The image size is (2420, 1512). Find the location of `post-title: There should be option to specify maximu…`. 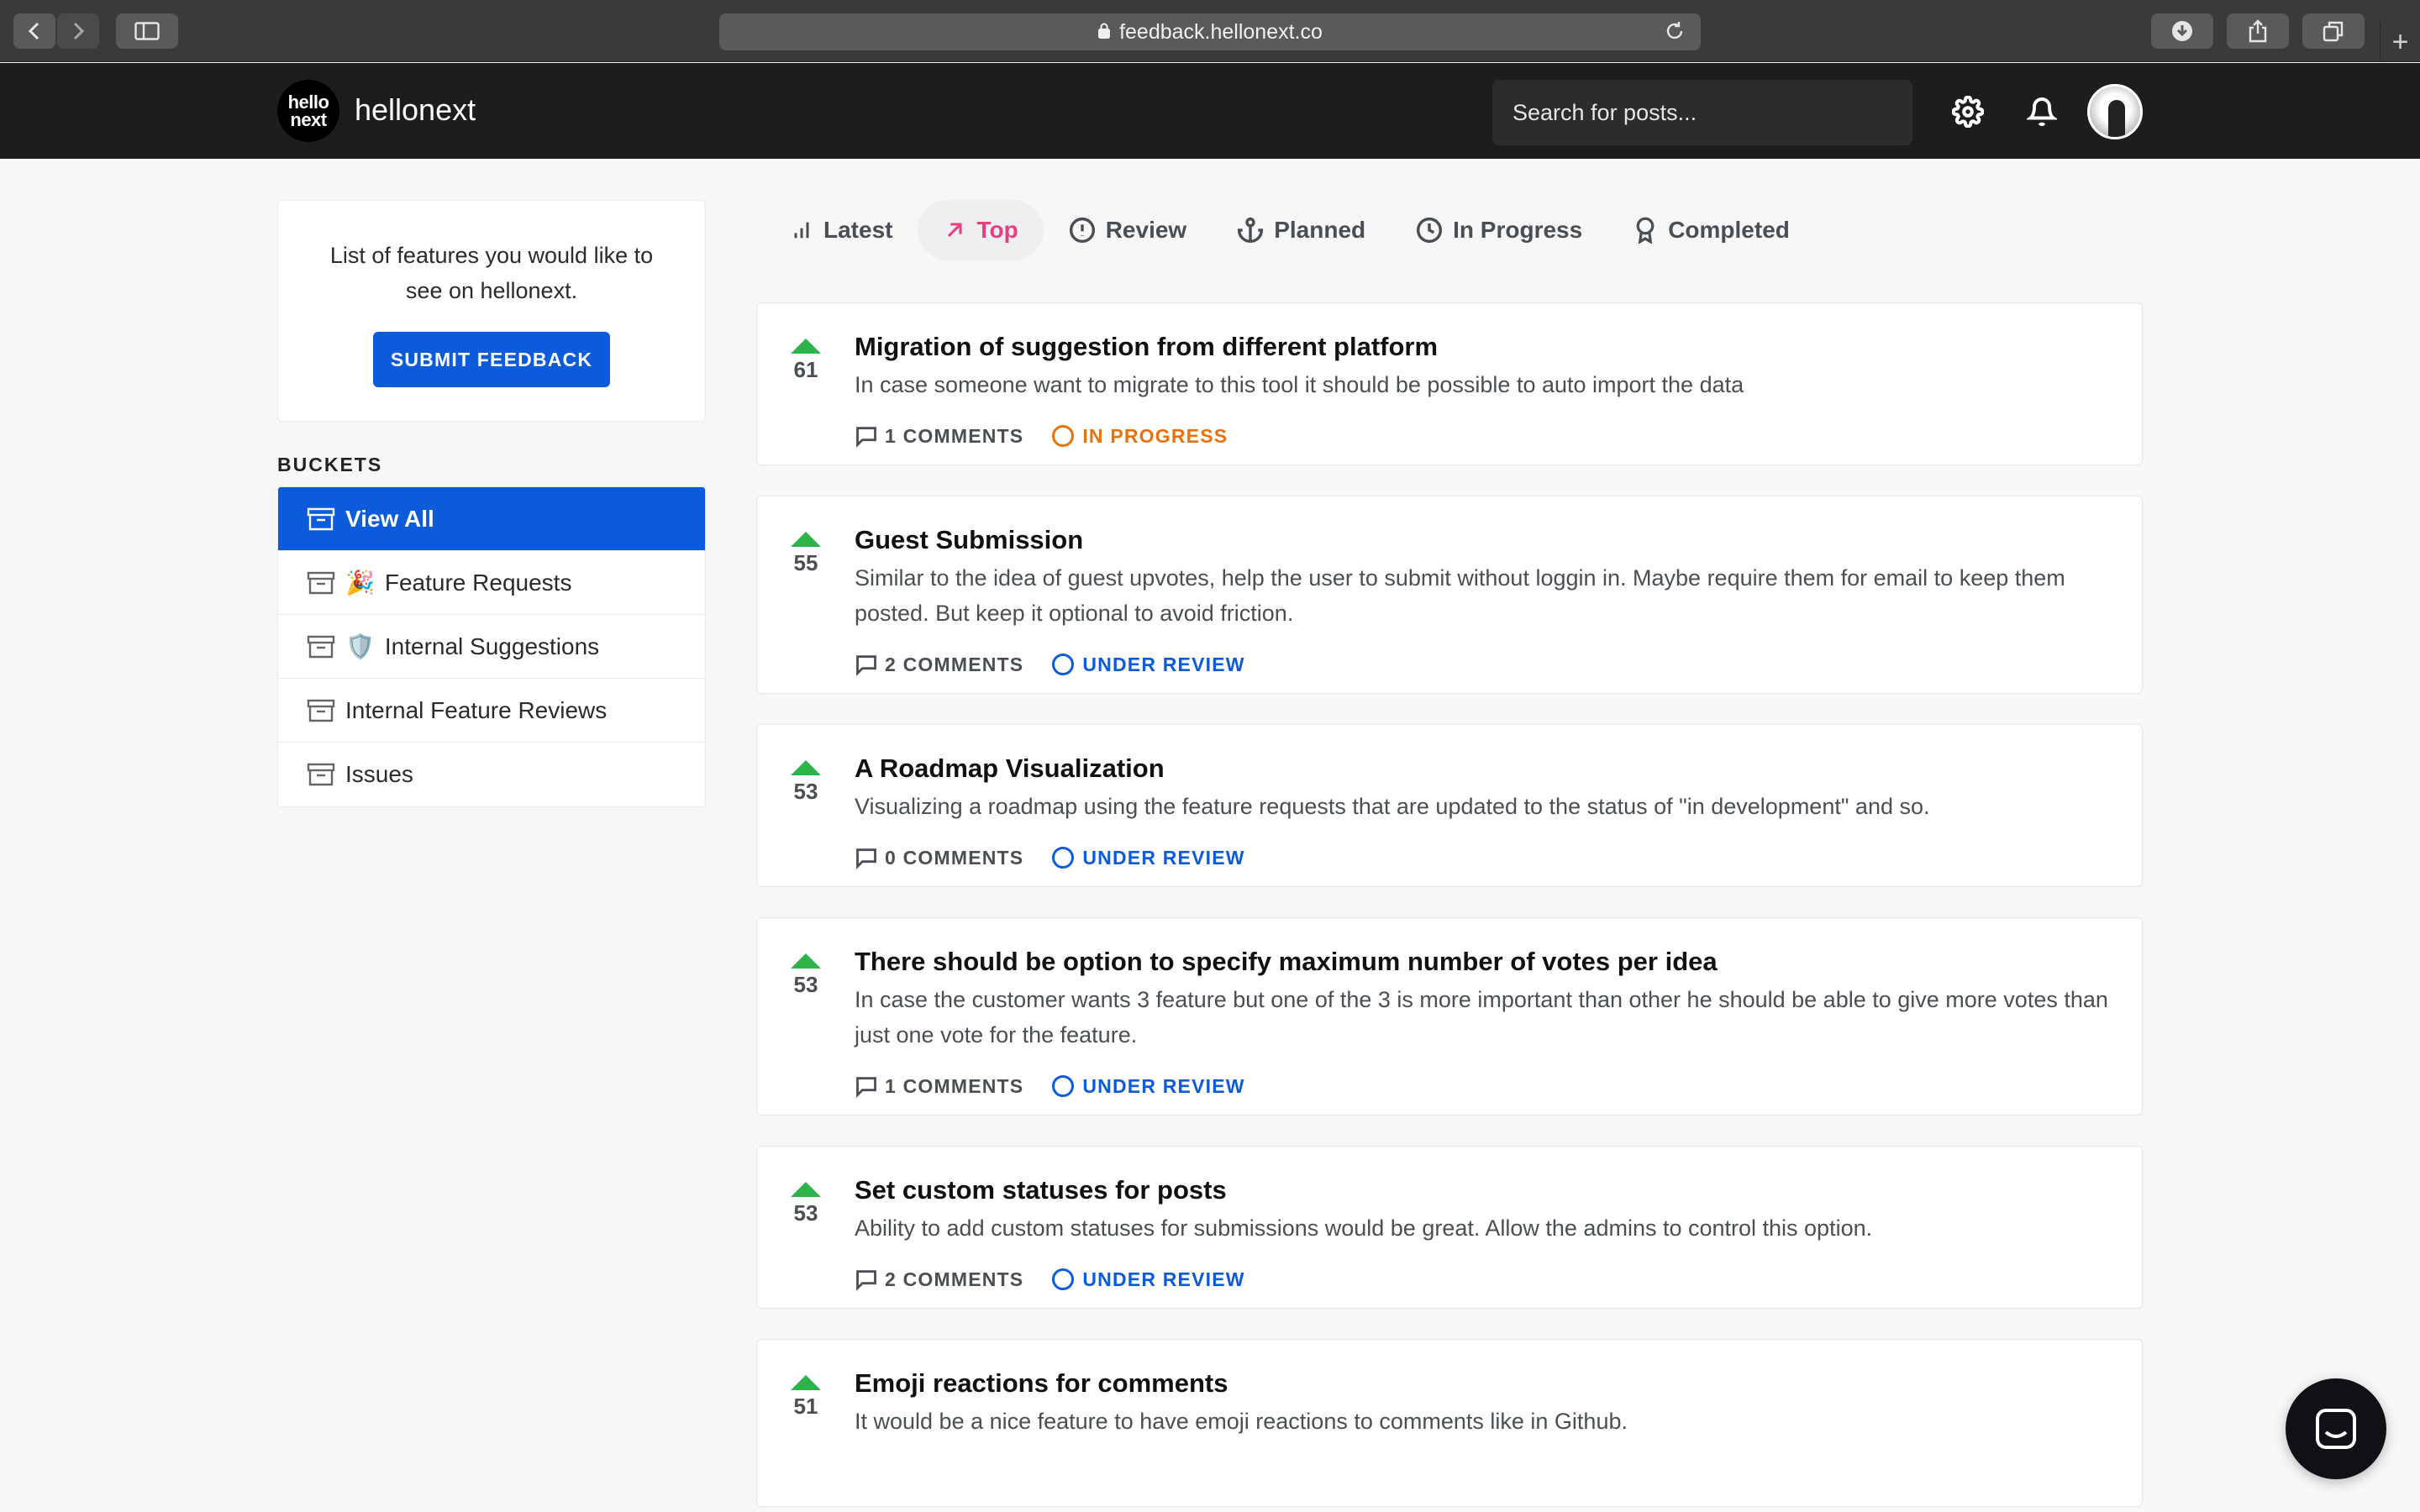

post-title: There should be option to specify maximu… is located at coordinates (1486, 962).